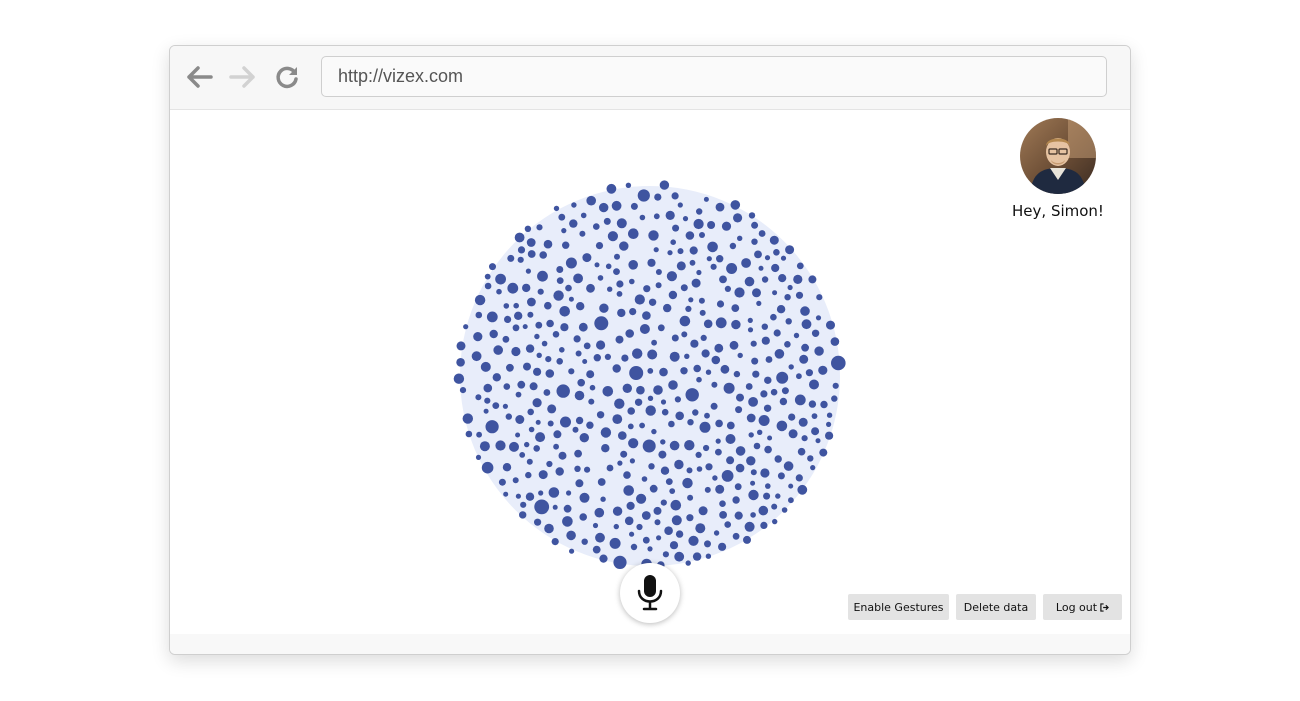 This screenshot has width=1300, height=701. I want to click on enable-gestures-button: Enable Gestures, so click(898, 607).